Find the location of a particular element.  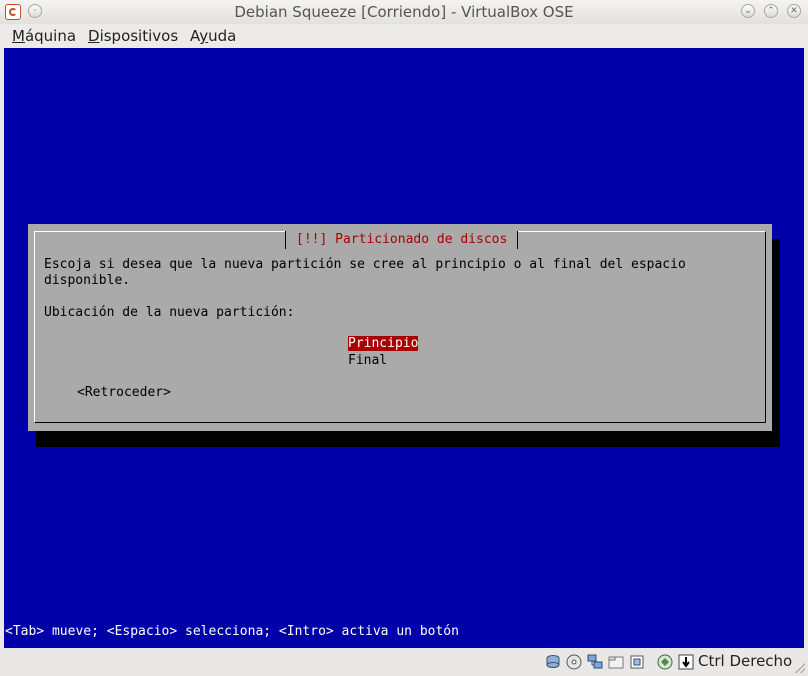

menu-ayuda-pre: A is located at coordinates (195, 36).